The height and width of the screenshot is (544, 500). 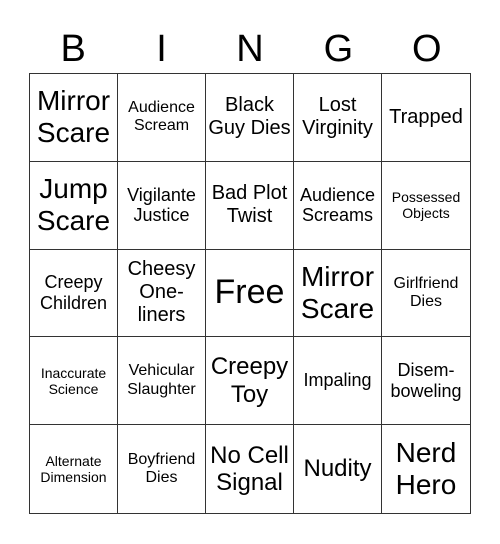 I want to click on bingo-cell: Creepy Toy, so click(x=250, y=381).